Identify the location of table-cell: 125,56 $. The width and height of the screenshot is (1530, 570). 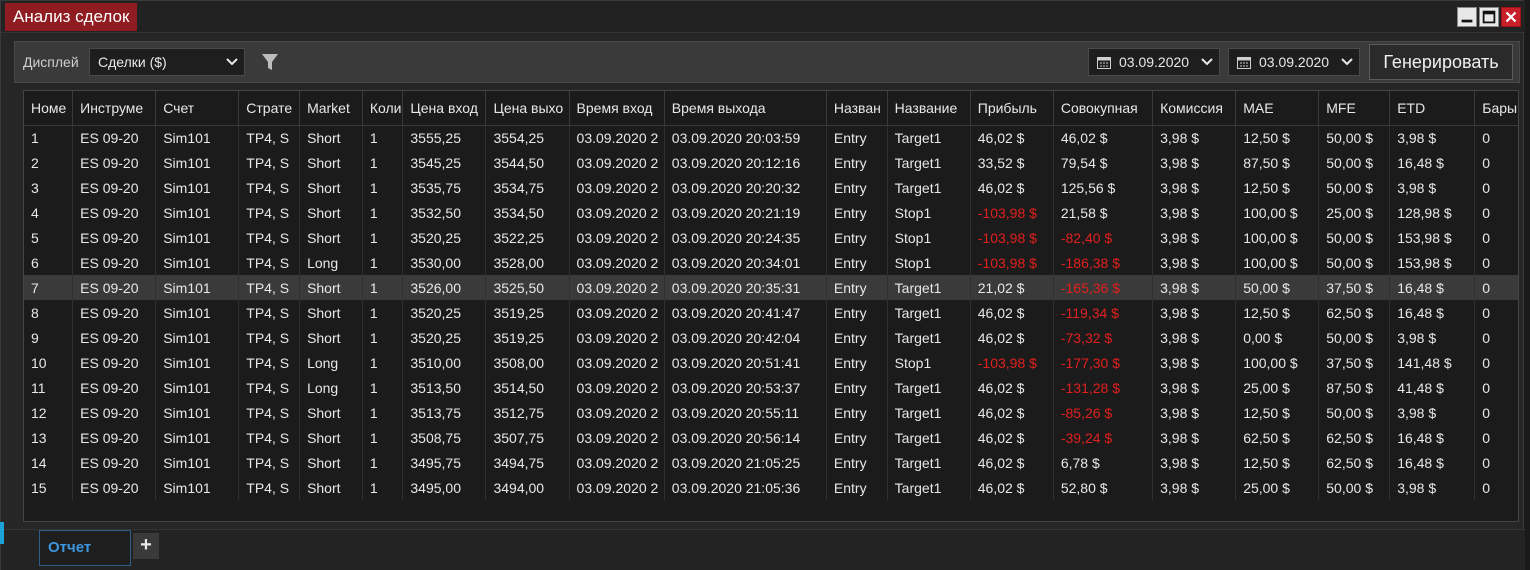
(1103, 187).